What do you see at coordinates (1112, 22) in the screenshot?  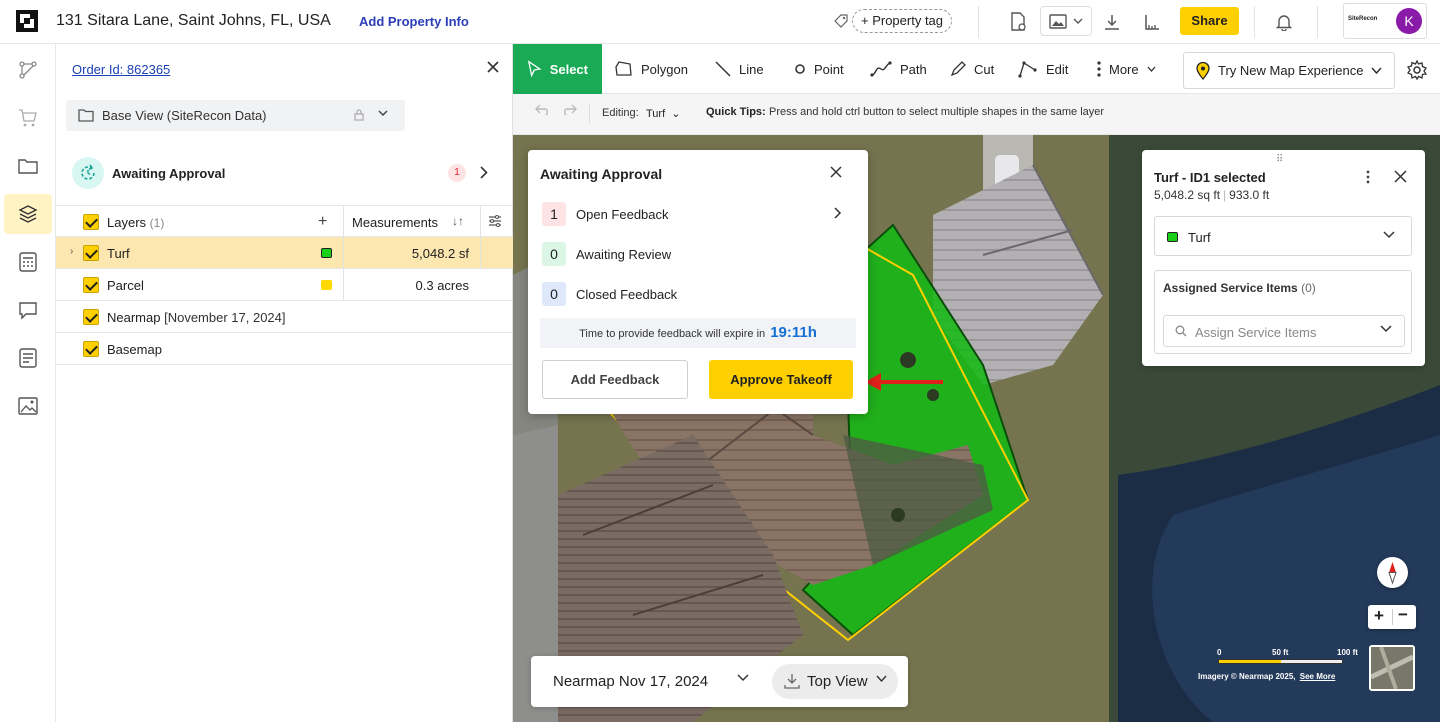 I see `download-icon` at bounding box center [1112, 22].